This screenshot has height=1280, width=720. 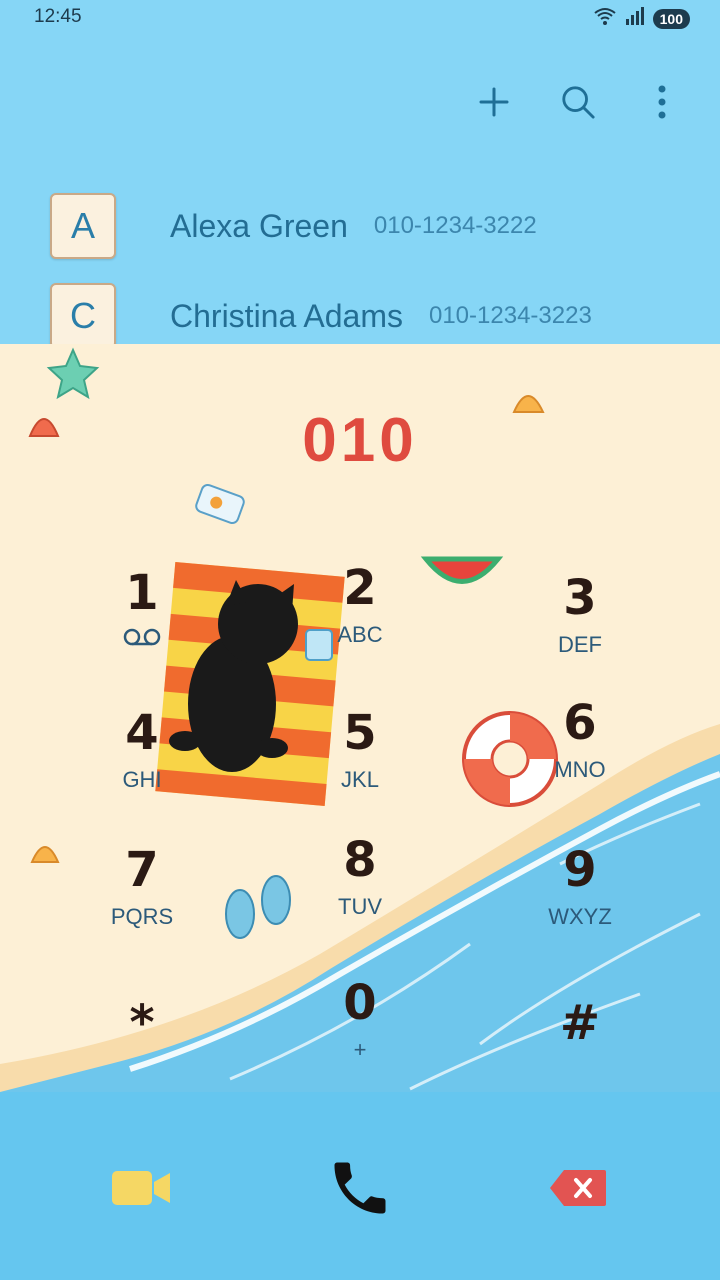 I want to click on key-digit: 5, so click(x=360, y=733).